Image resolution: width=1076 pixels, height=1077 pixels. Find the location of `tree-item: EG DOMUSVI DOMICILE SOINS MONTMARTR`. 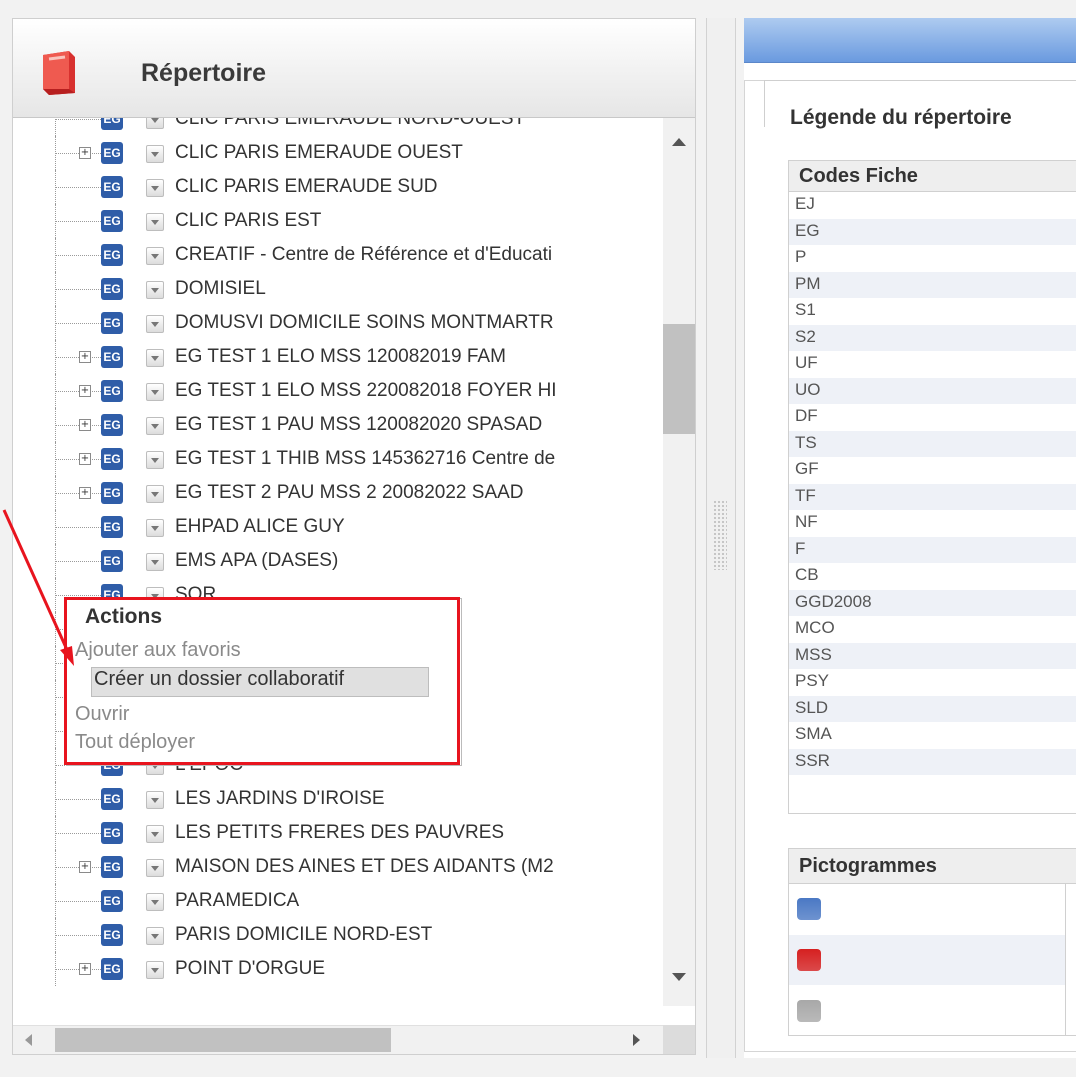

tree-item: EG DOMUSVI DOMICILE SOINS MONTMARTR is located at coordinates (338, 323).